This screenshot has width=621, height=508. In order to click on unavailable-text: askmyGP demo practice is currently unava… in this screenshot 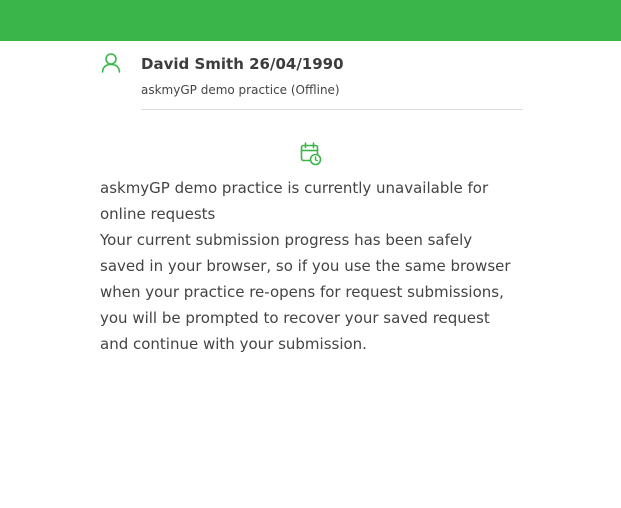, I will do `click(294, 201)`.